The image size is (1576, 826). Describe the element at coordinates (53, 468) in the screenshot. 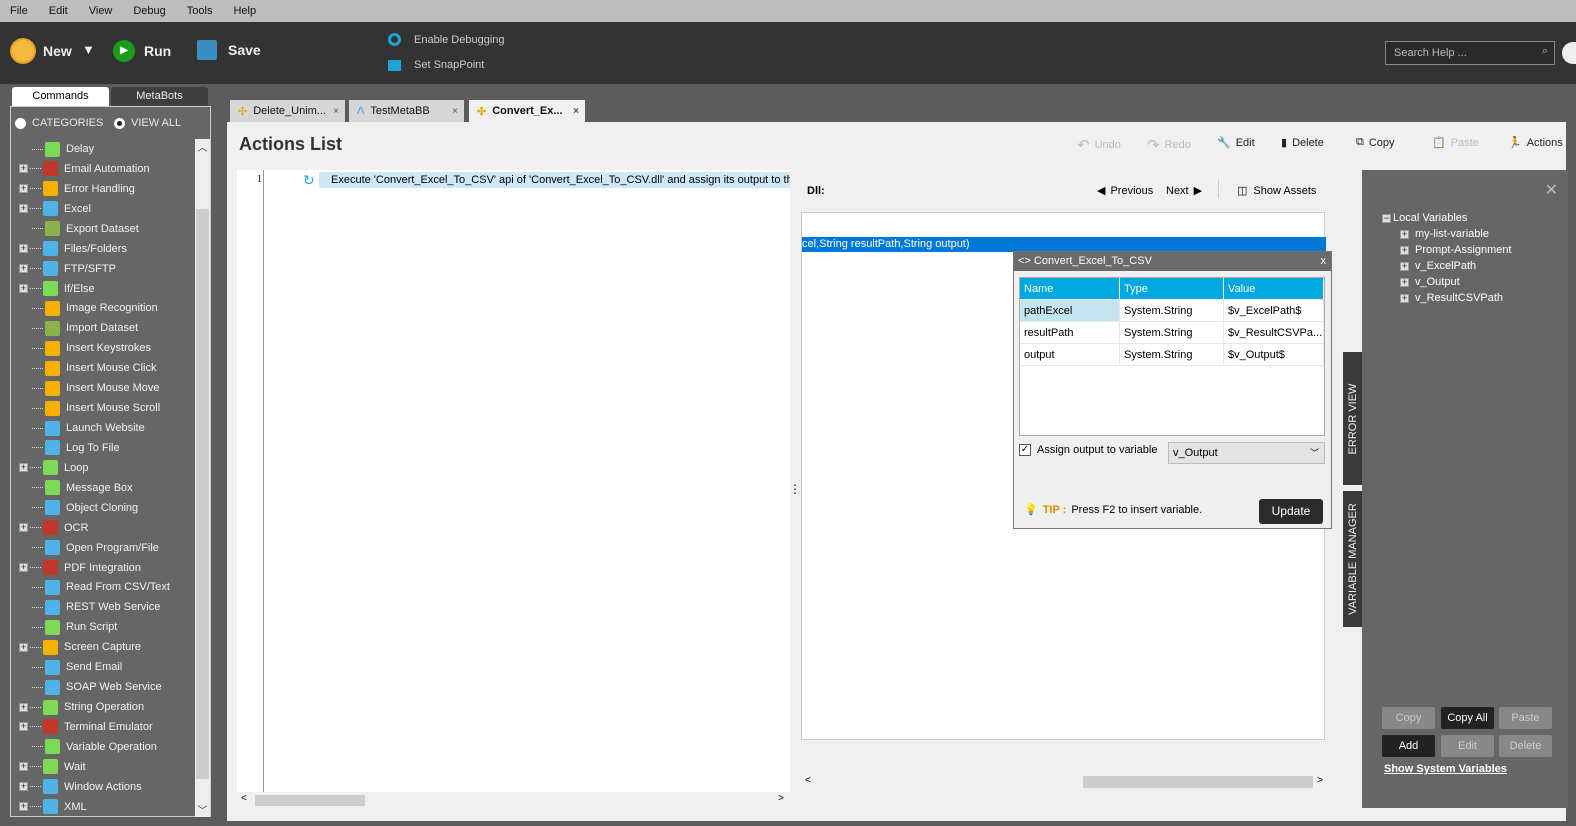

I see `command-item: + Loop` at that location.